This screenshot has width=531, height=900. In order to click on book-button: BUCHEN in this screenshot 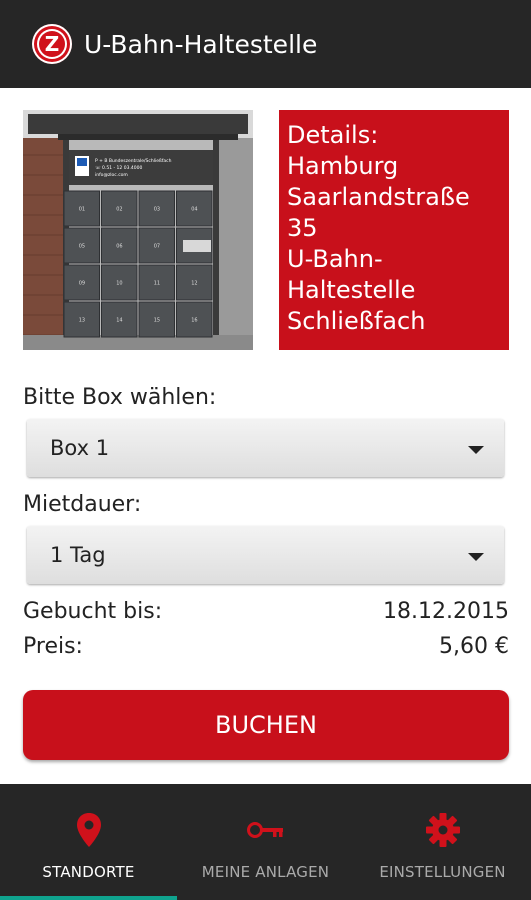, I will do `click(266, 725)`.